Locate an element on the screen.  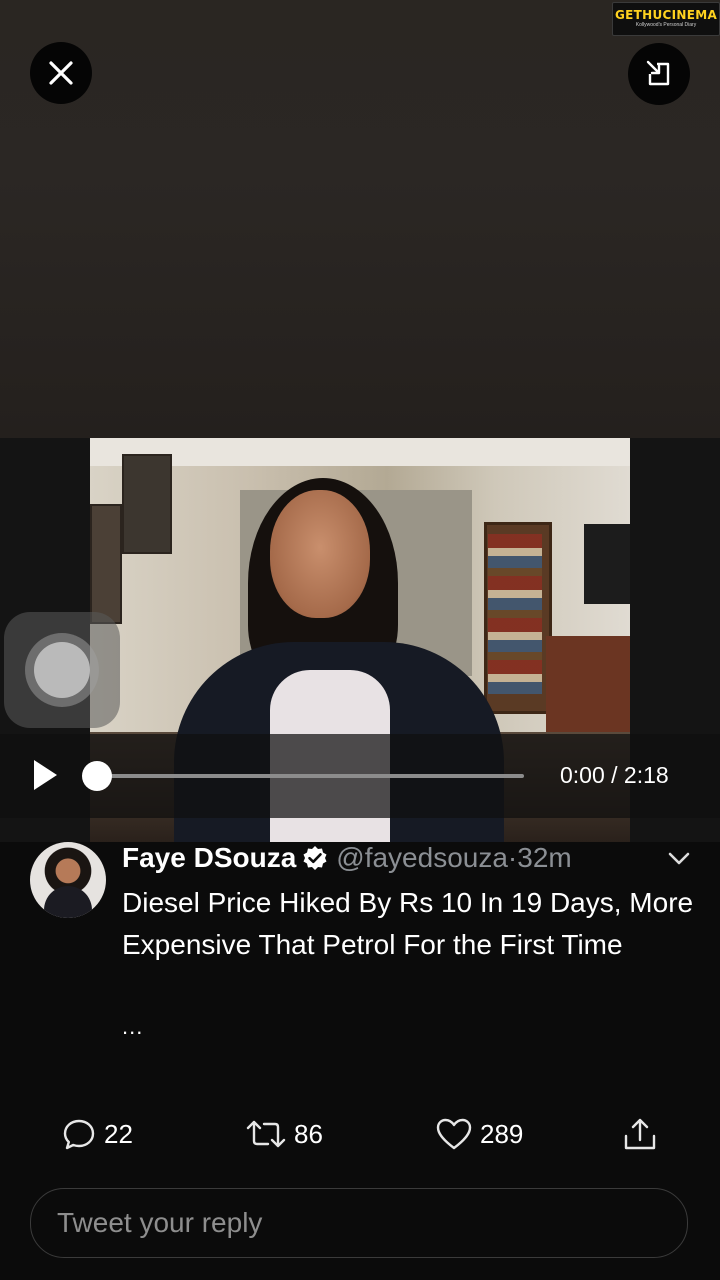
avatar-body is located at coordinates (68, 902).